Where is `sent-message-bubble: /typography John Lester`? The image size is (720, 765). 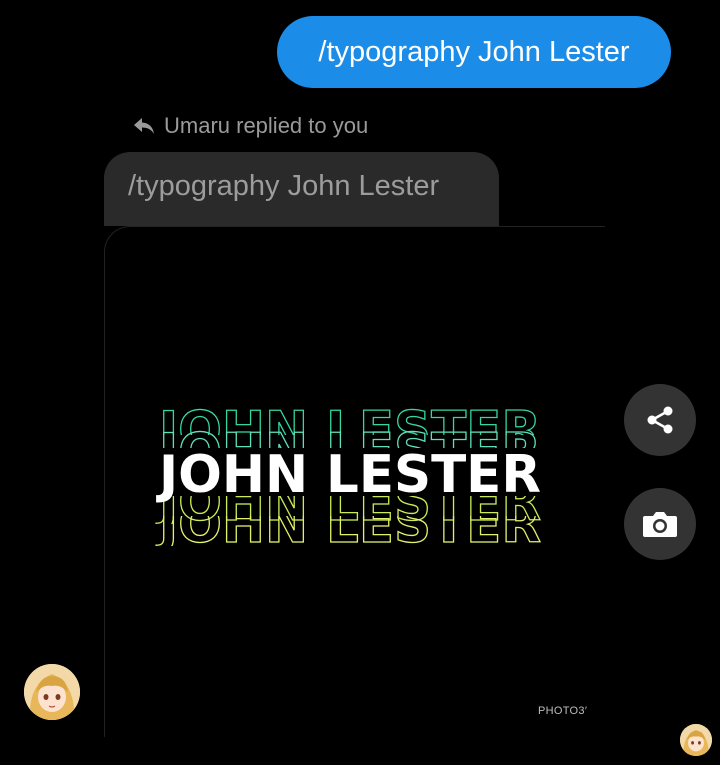 sent-message-bubble: /typography John Lester is located at coordinates (474, 52).